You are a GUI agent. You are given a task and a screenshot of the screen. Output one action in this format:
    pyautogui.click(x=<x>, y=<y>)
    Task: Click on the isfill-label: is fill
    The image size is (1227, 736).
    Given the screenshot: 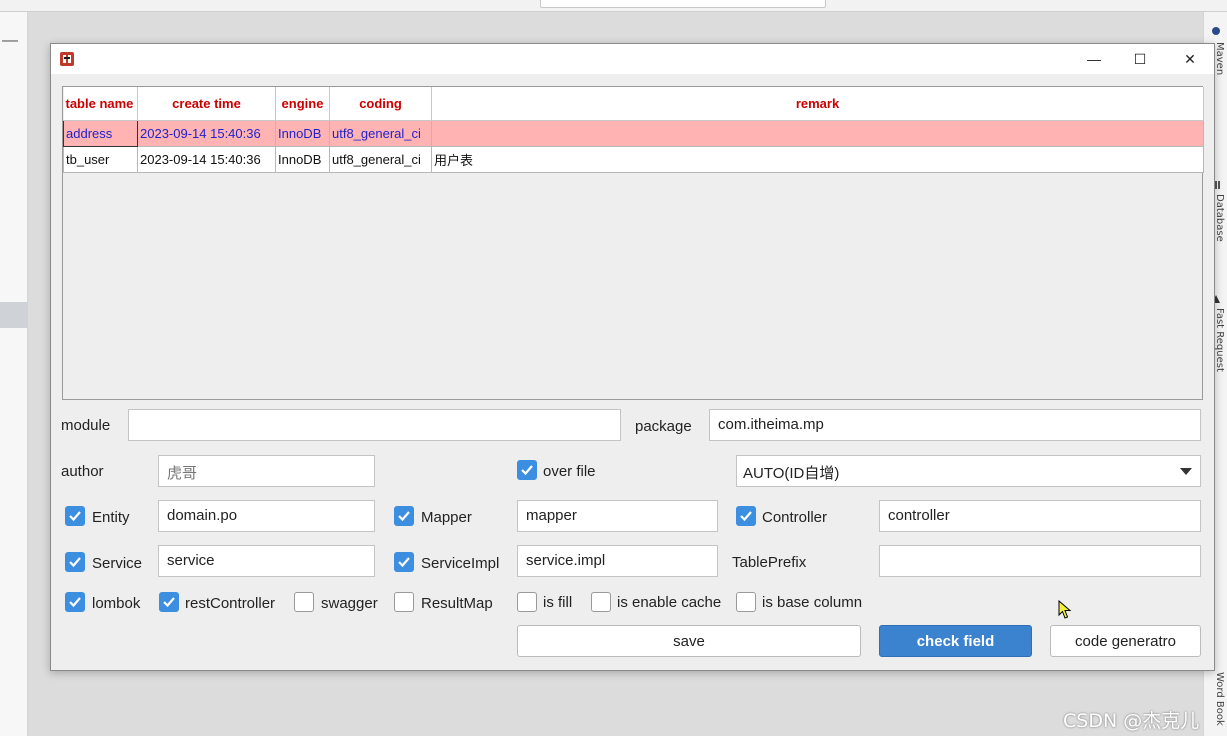 What is the action you would take?
    pyautogui.click(x=558, y=602)
    